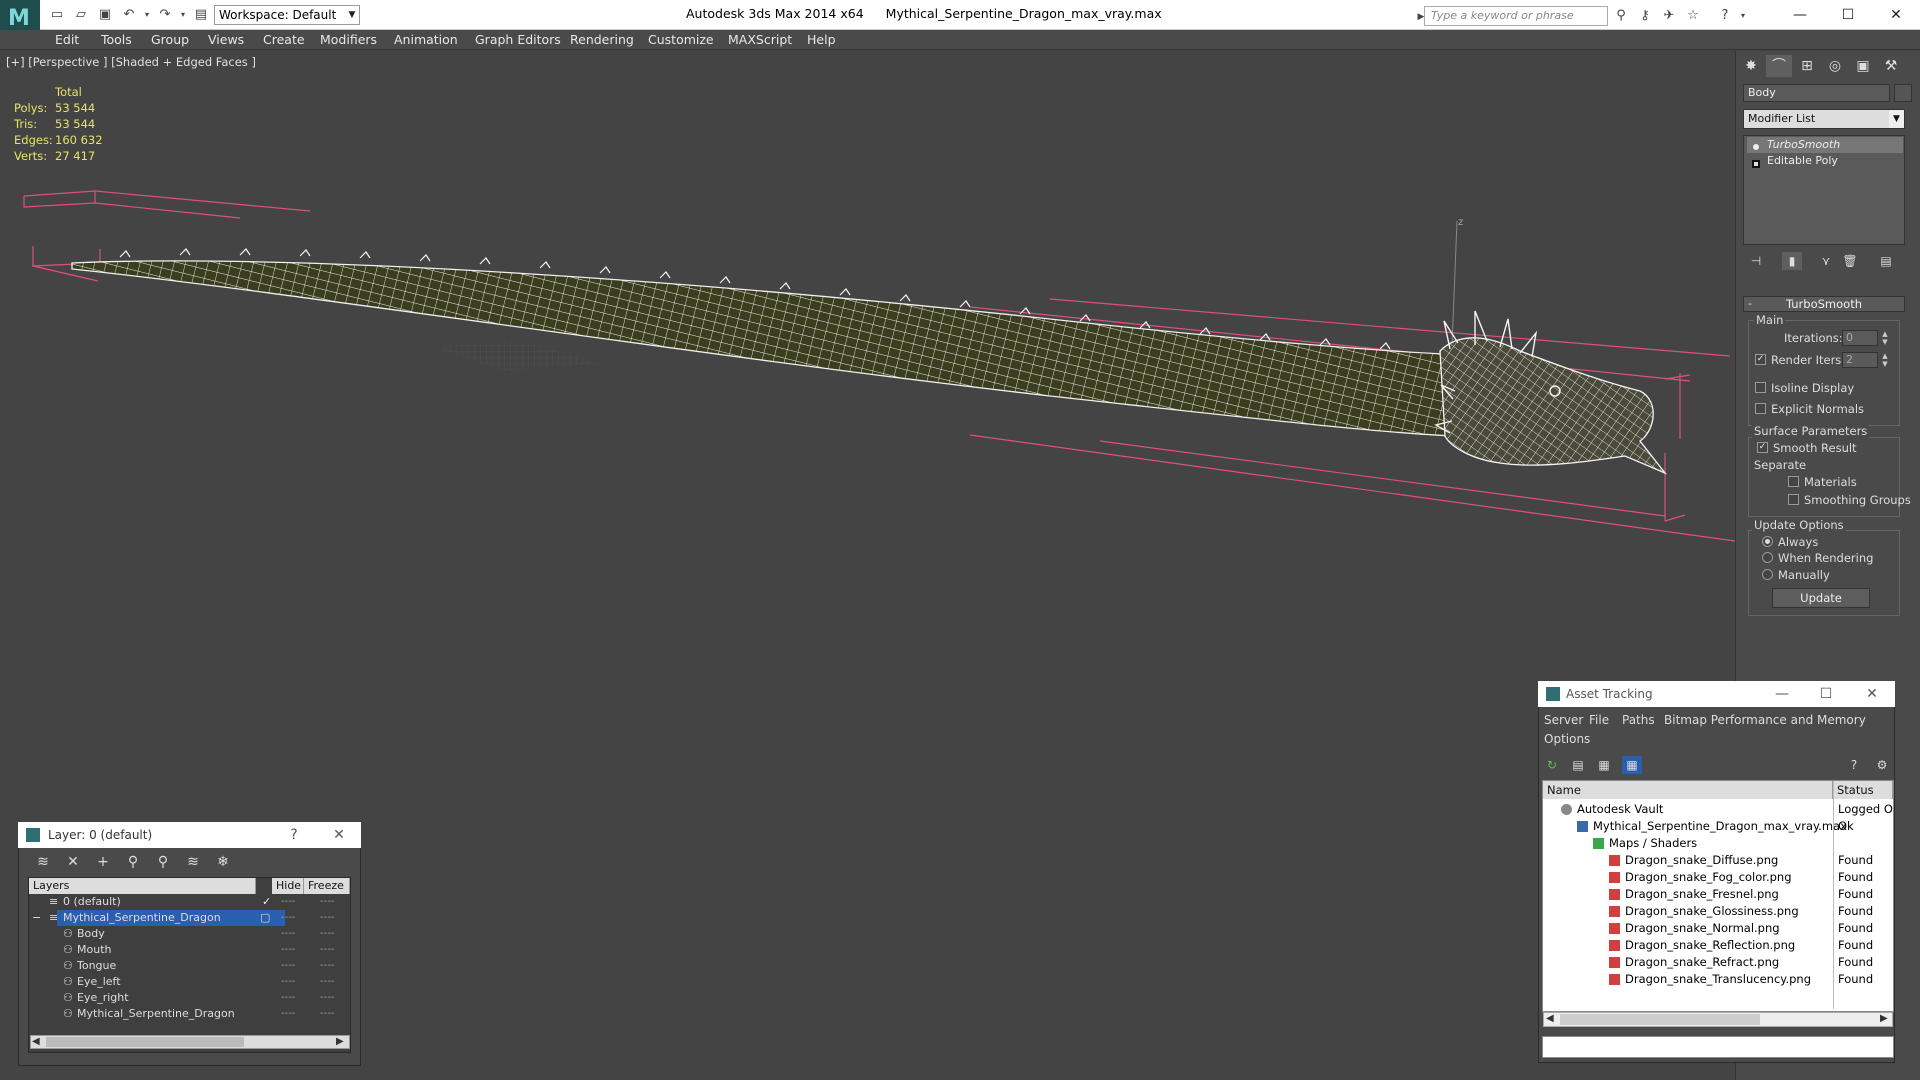  What do you see at coordinates (1718, 860) in the screenshot?
I see `asset-row: Dragon_snake_Diffuse.png Found` at bounding box center [1718, 860].